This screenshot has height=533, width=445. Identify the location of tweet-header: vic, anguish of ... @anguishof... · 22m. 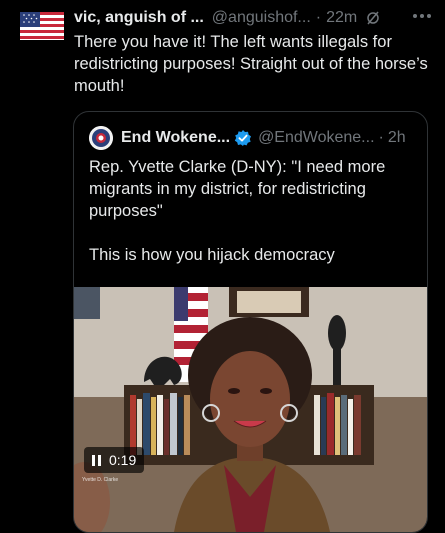
(256, 18).